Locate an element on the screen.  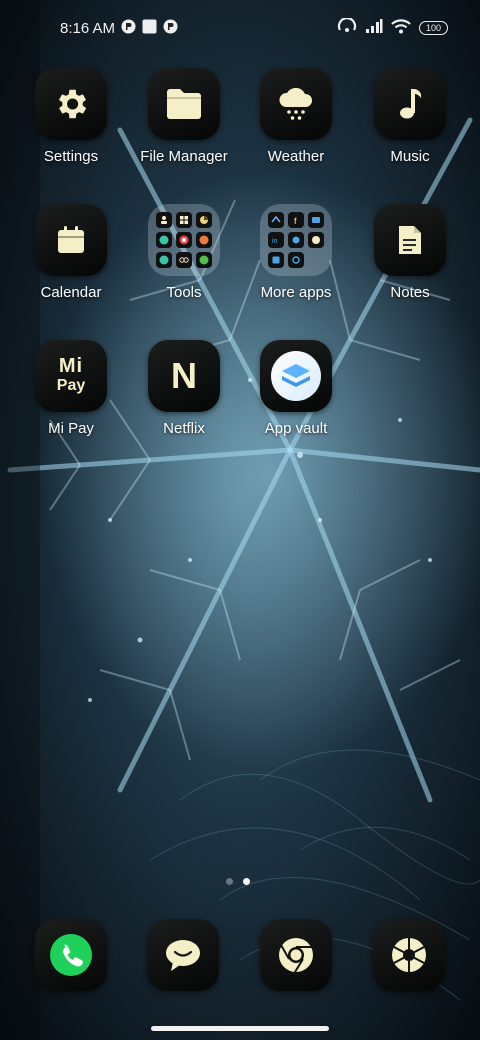
app-mi-pay: Mi Pay Mi Pay is located at coordinates (71, 388).